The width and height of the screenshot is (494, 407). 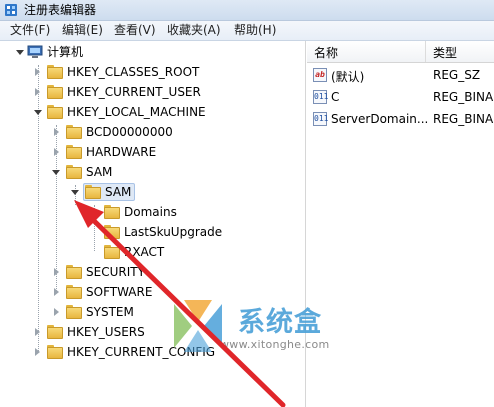 I want to click on tree-label: HKEY_CLASSES_ROOT, so click(x=133, y=72).